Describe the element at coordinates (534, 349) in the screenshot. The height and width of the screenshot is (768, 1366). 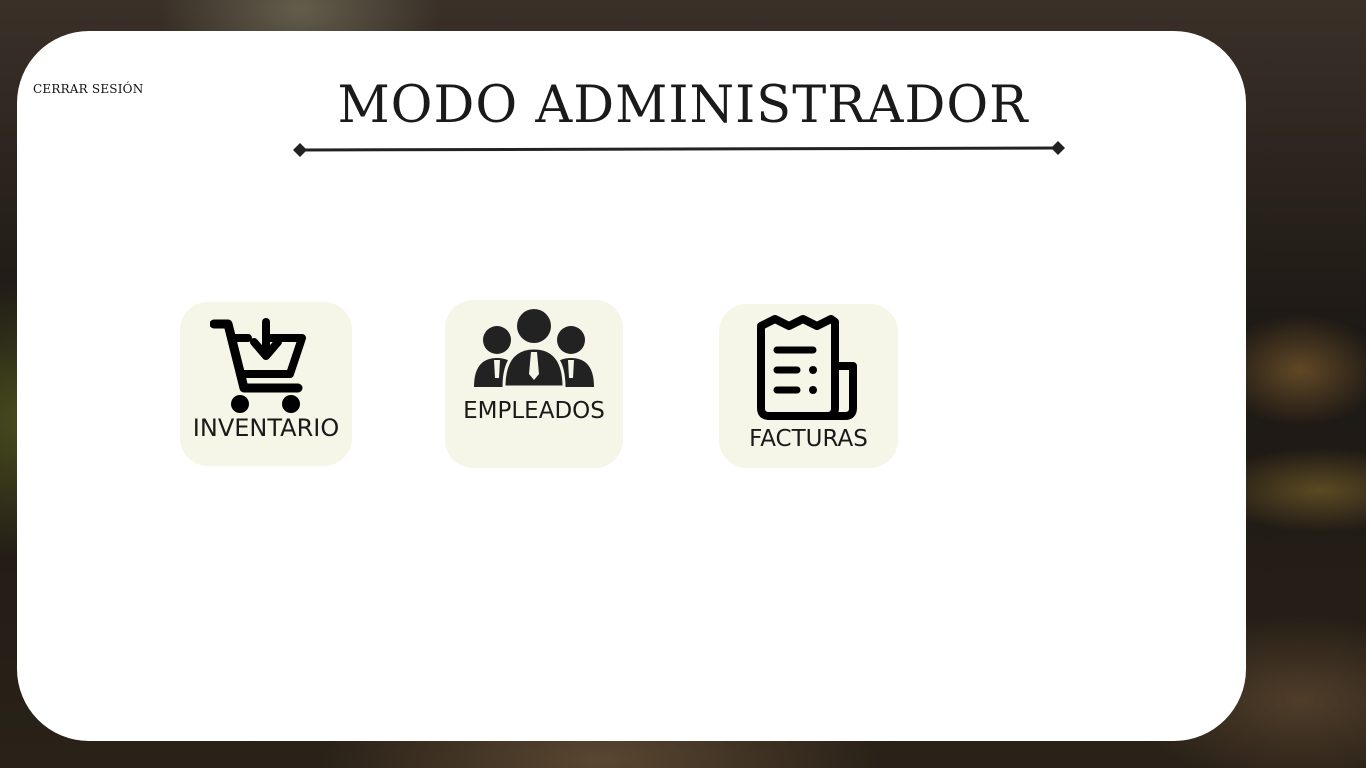
I see `employees-group-icon` at that location.